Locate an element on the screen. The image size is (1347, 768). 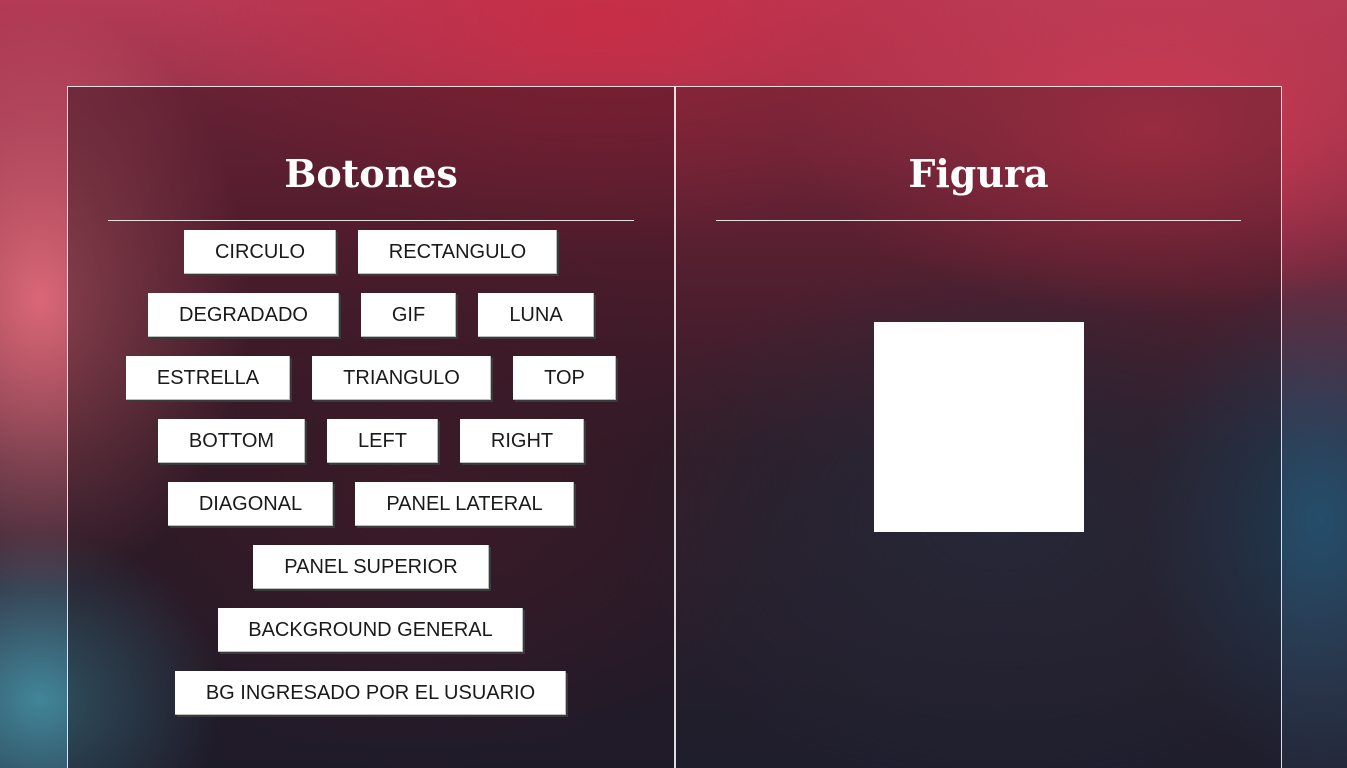
right-button: RIGHT is located at coordinates (522, 441).